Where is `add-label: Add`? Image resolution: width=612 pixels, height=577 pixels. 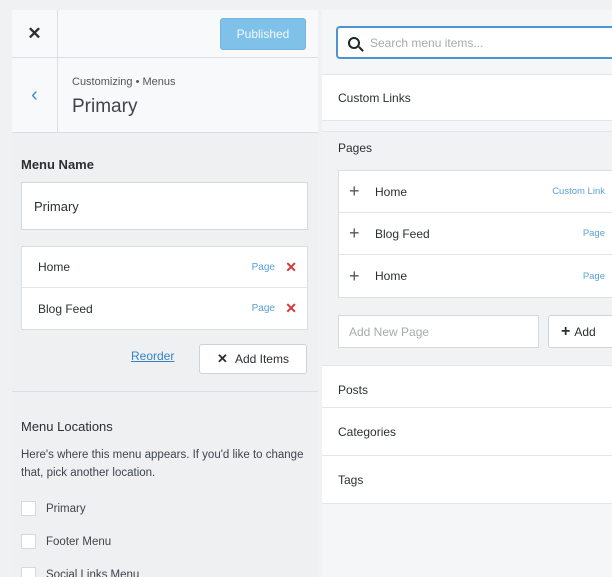 add-label: Add is located at coordinates (585, 331).